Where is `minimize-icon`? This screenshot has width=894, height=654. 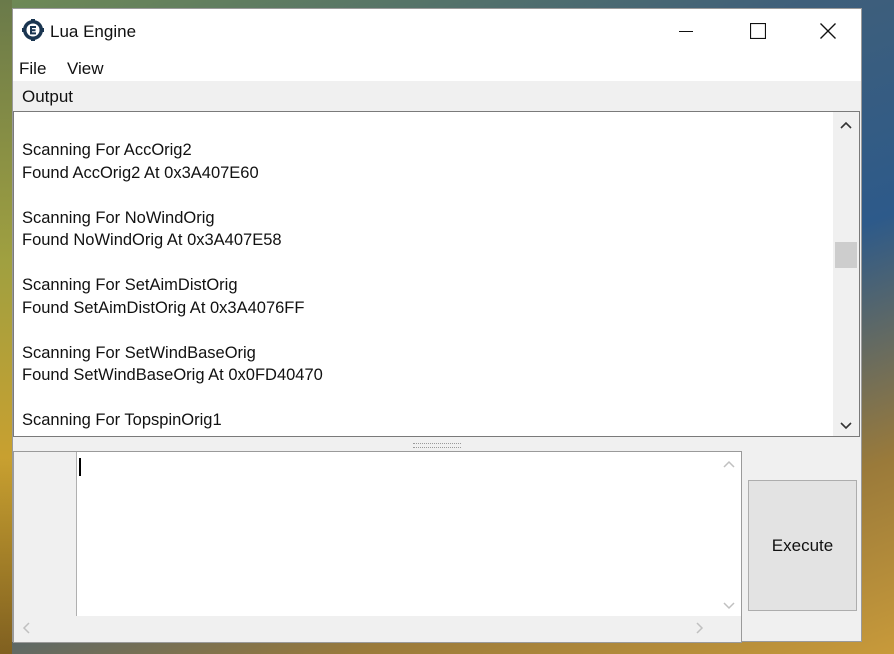 minimize-icon is located at coordinates (686, 31).